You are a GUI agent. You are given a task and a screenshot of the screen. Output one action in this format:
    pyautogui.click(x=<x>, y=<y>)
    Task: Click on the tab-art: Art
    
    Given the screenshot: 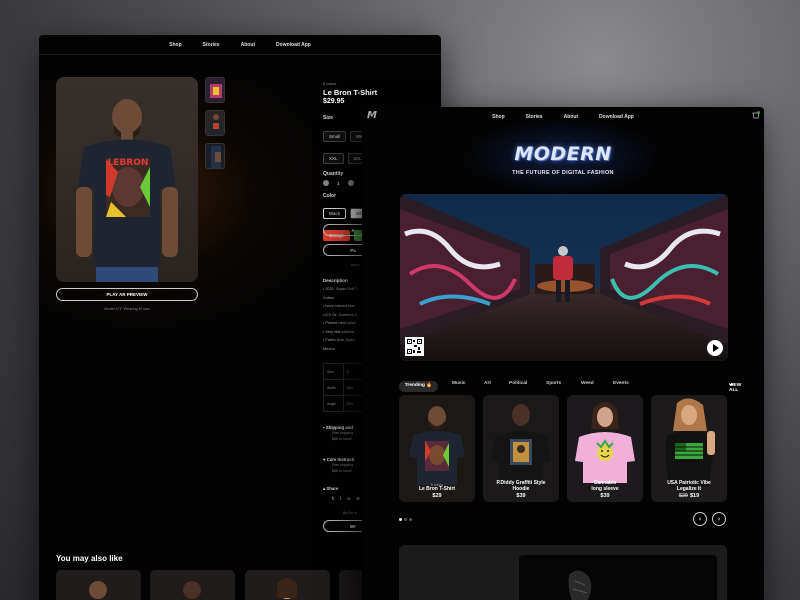 What is the action you would take?
    pyautogui.click(x=487, y=383)
    